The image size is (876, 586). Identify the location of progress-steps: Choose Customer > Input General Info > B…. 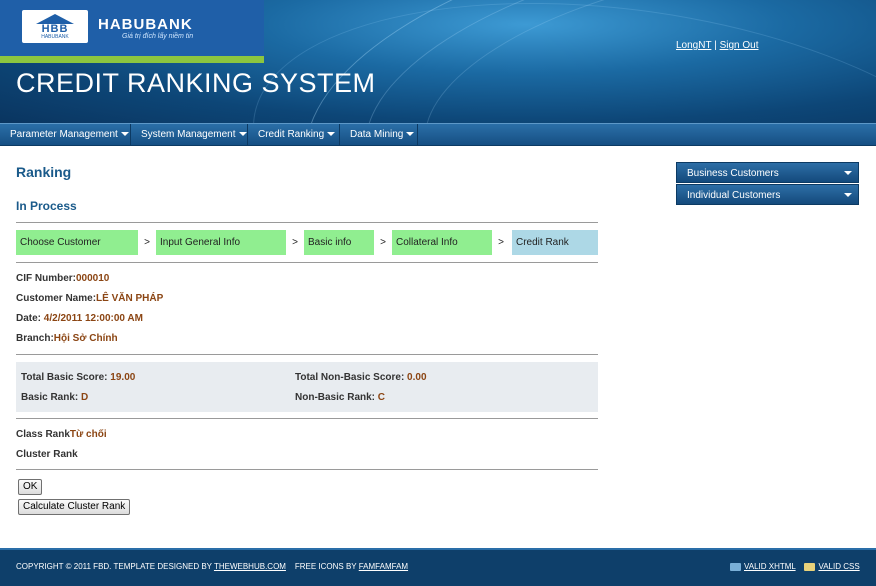
(307, 242).